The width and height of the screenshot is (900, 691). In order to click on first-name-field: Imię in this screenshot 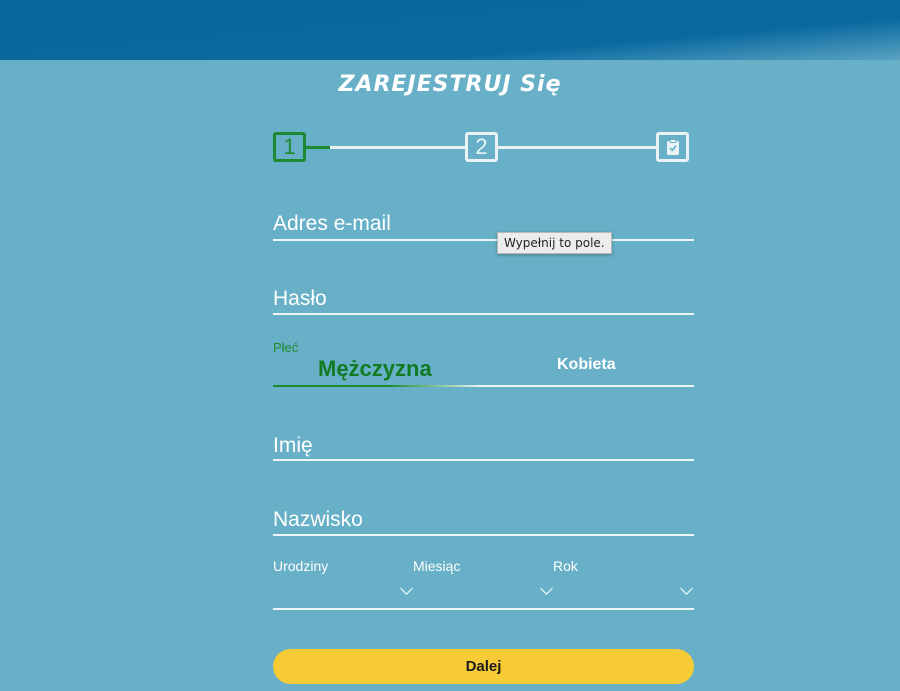, I will do `click(483, 449)`.